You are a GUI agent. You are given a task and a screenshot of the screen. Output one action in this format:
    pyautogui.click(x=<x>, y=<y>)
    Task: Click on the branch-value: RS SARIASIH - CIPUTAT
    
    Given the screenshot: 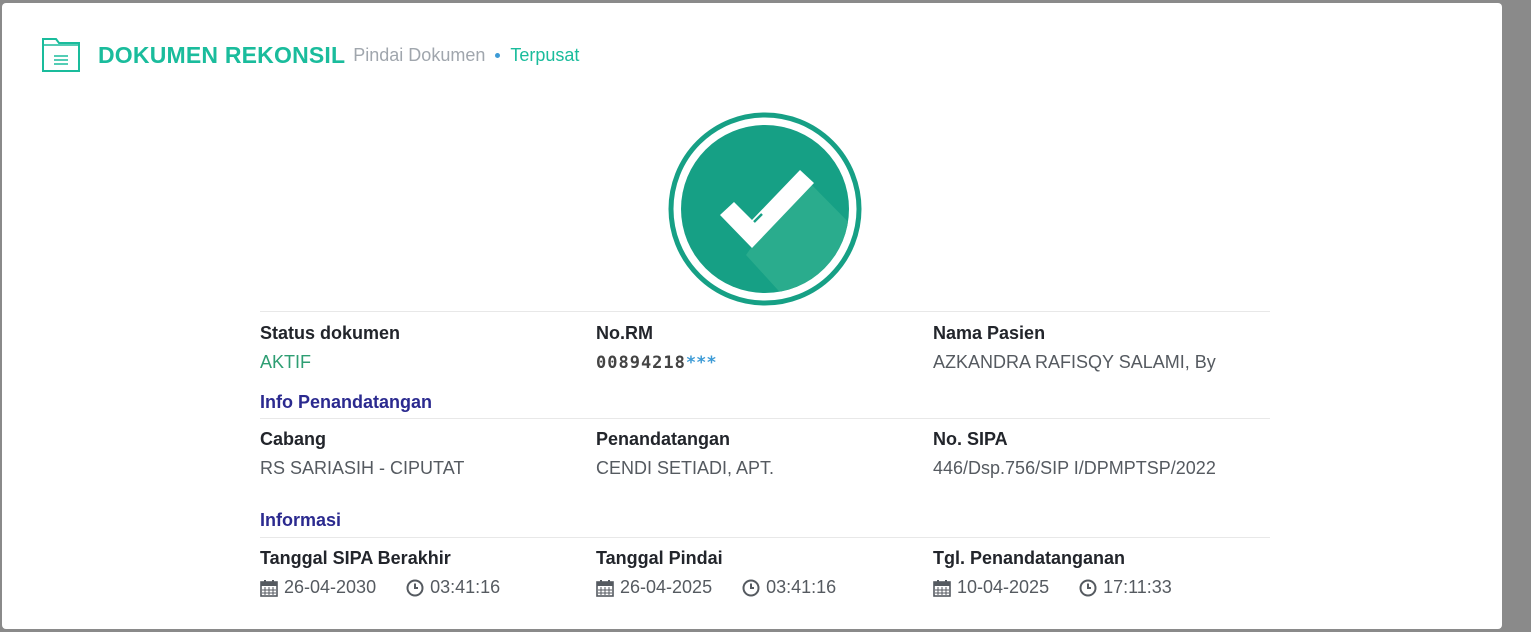 What is the action you would take?
    pyautogui.click(x=362, y=468)
    